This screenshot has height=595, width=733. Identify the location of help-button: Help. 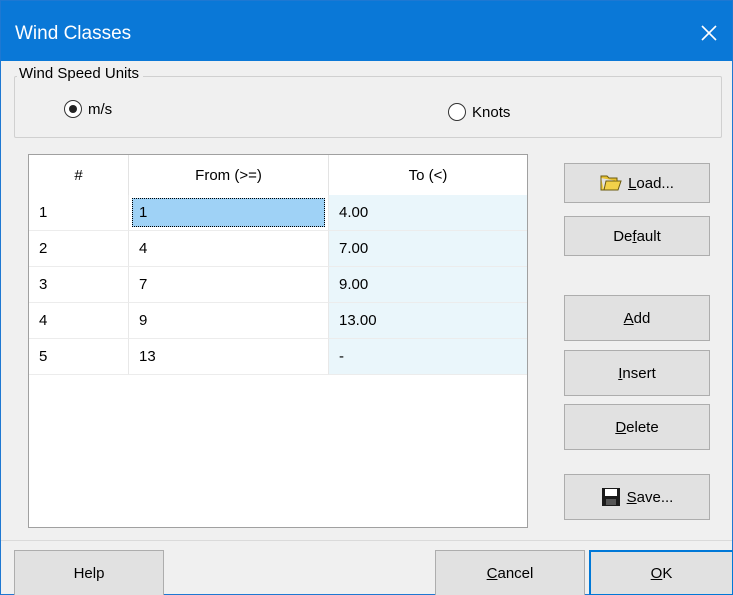
(89, 572).